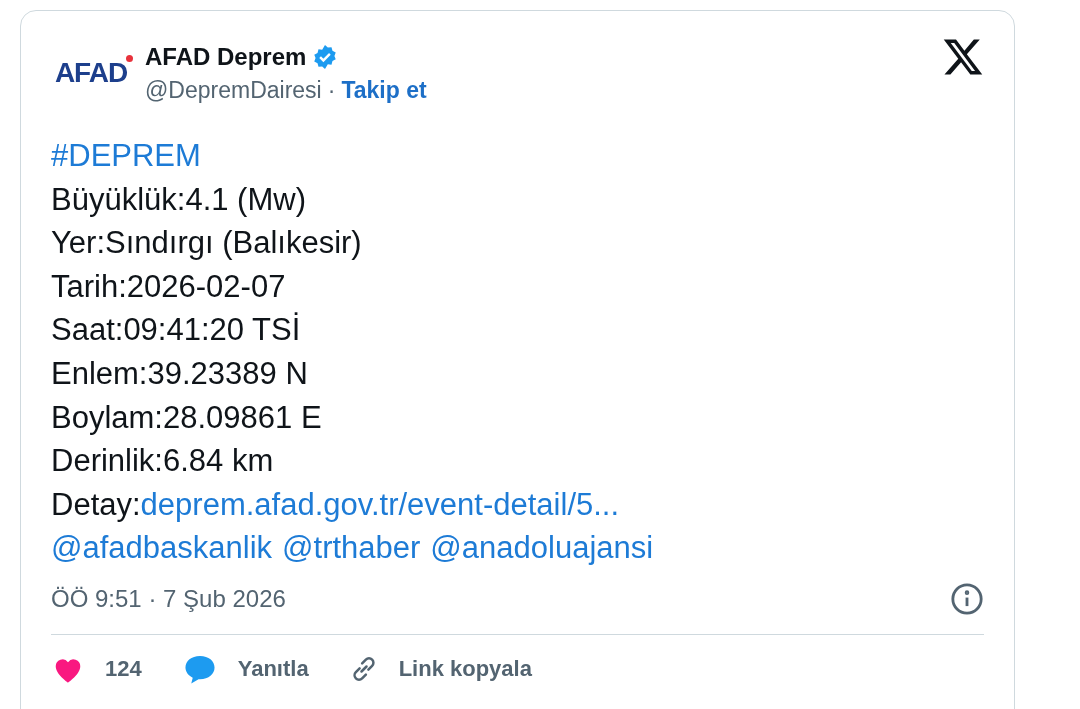 This screenshot has width=1080, height=709. What do you see at coordinates (168, 598) in the screenshot?
I see `timestamp: ÖÖ 9:51 · 7 Şub 2026` at bounding box center [168, 598].